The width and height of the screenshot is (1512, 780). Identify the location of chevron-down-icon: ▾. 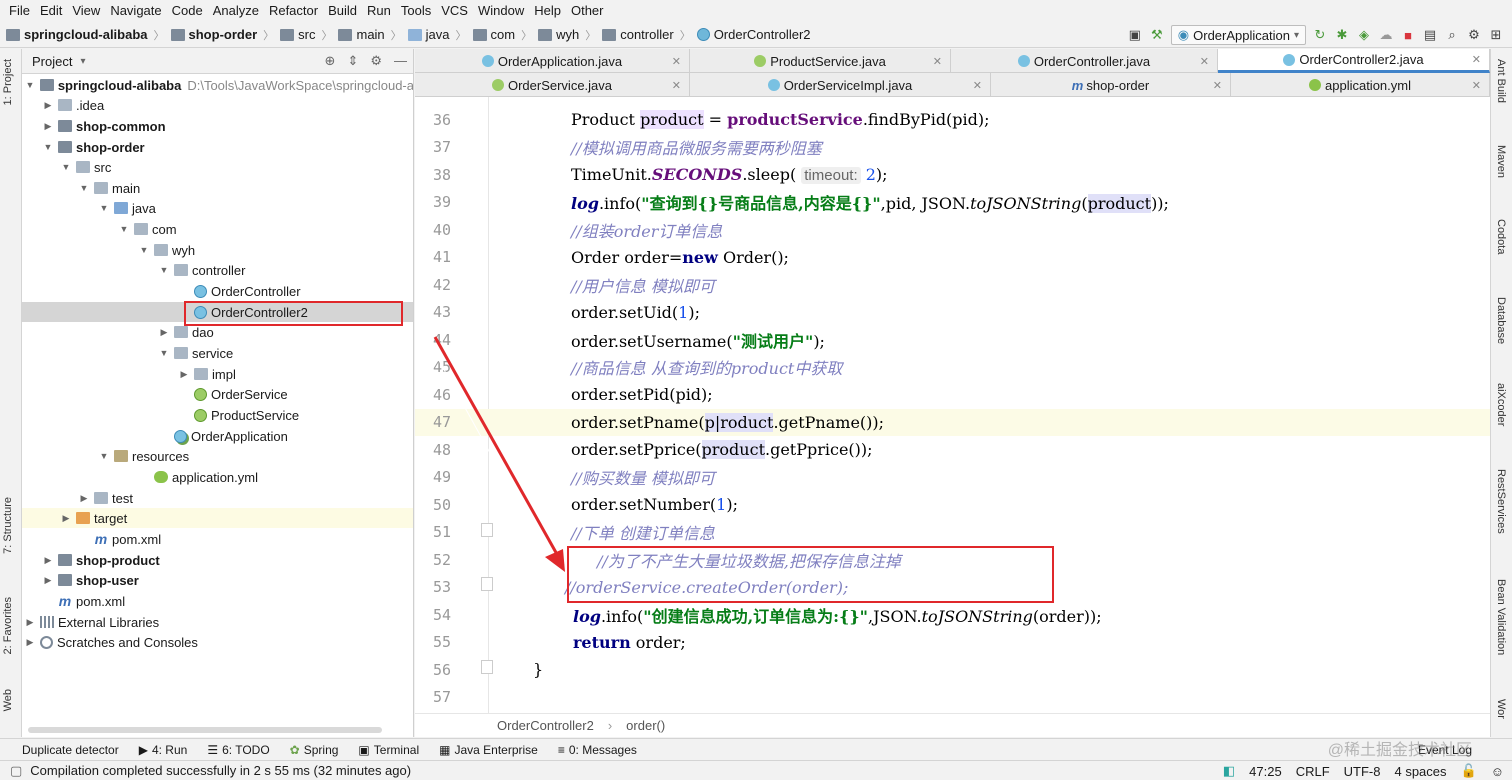
(82, 61).